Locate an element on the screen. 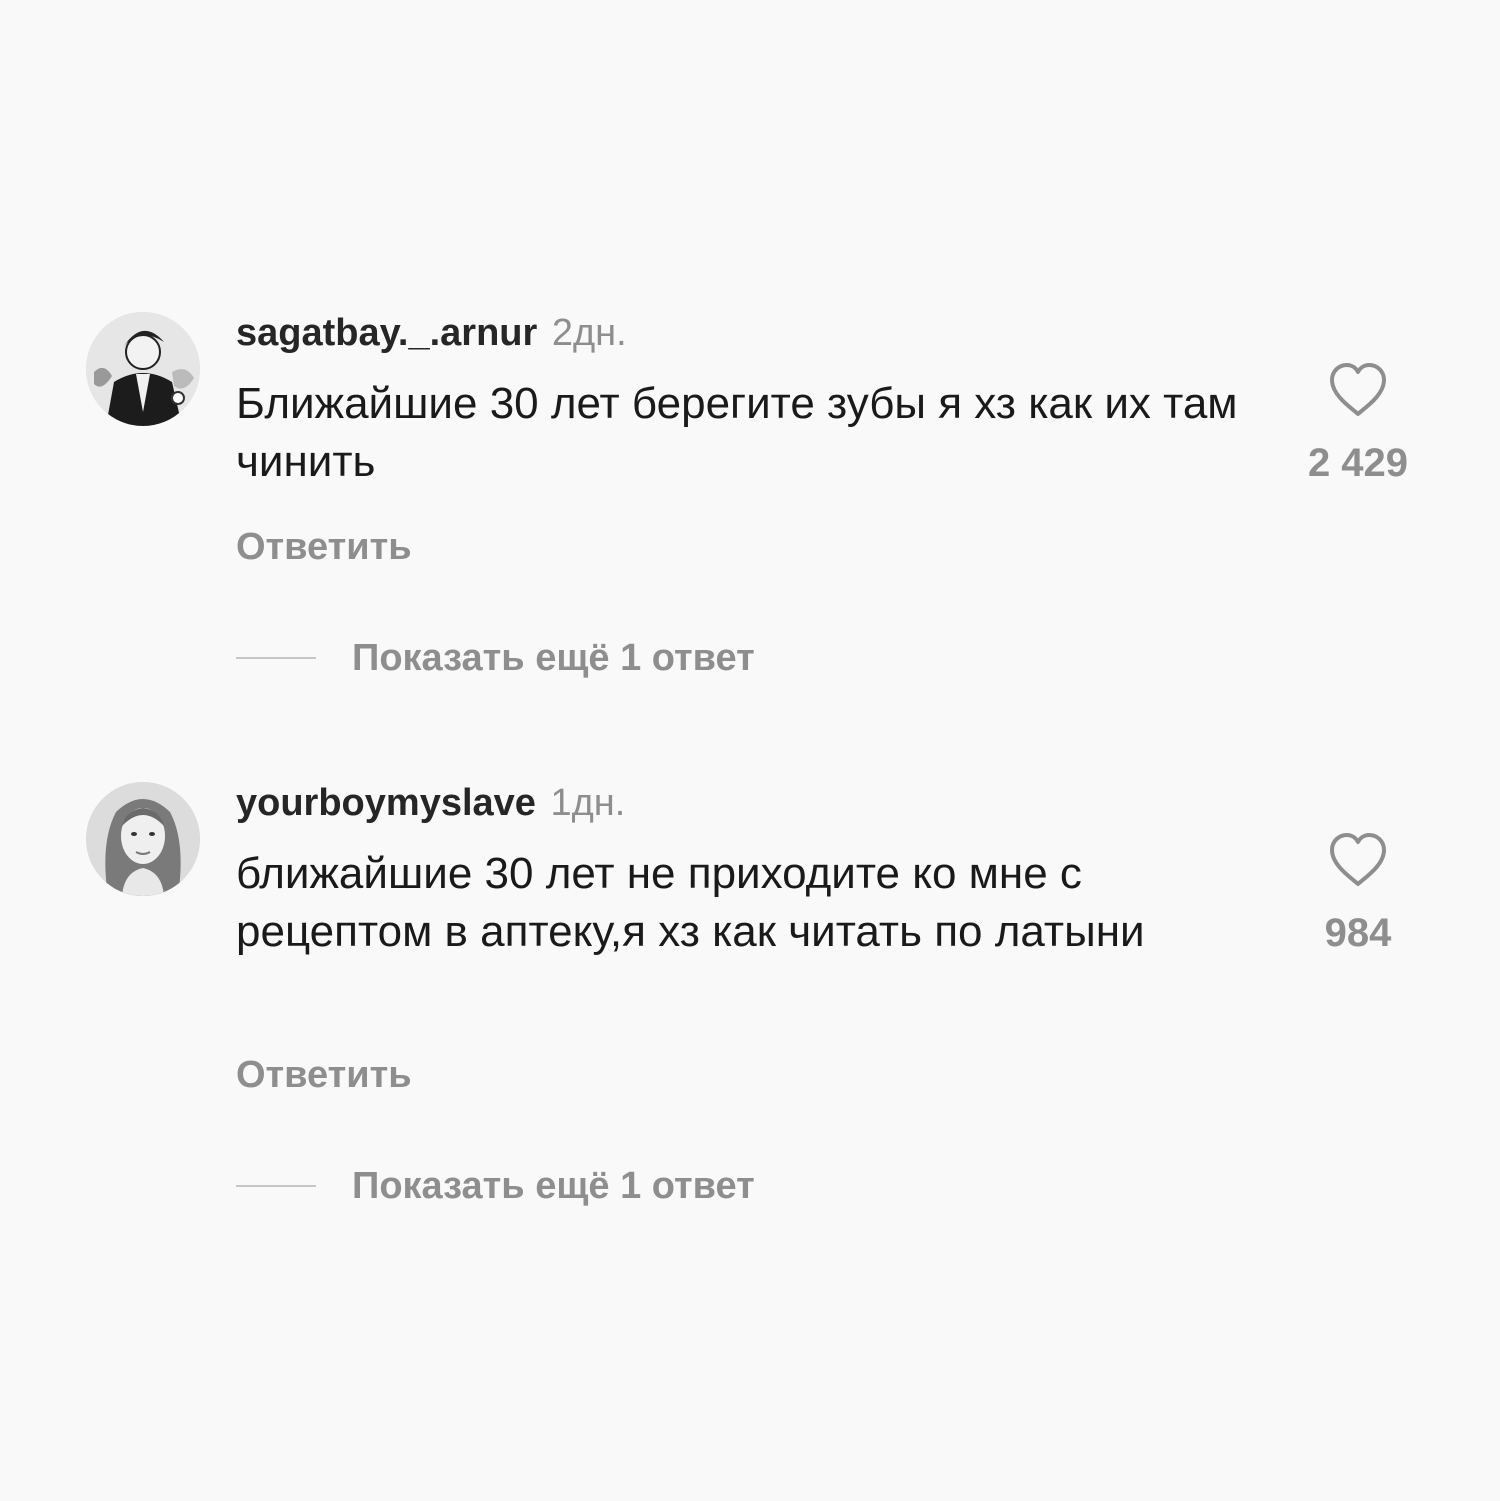 The image size is (1500, 1501). comment-header: sagatbay._.arnur 2дн. is located at coordinates (431, 333).